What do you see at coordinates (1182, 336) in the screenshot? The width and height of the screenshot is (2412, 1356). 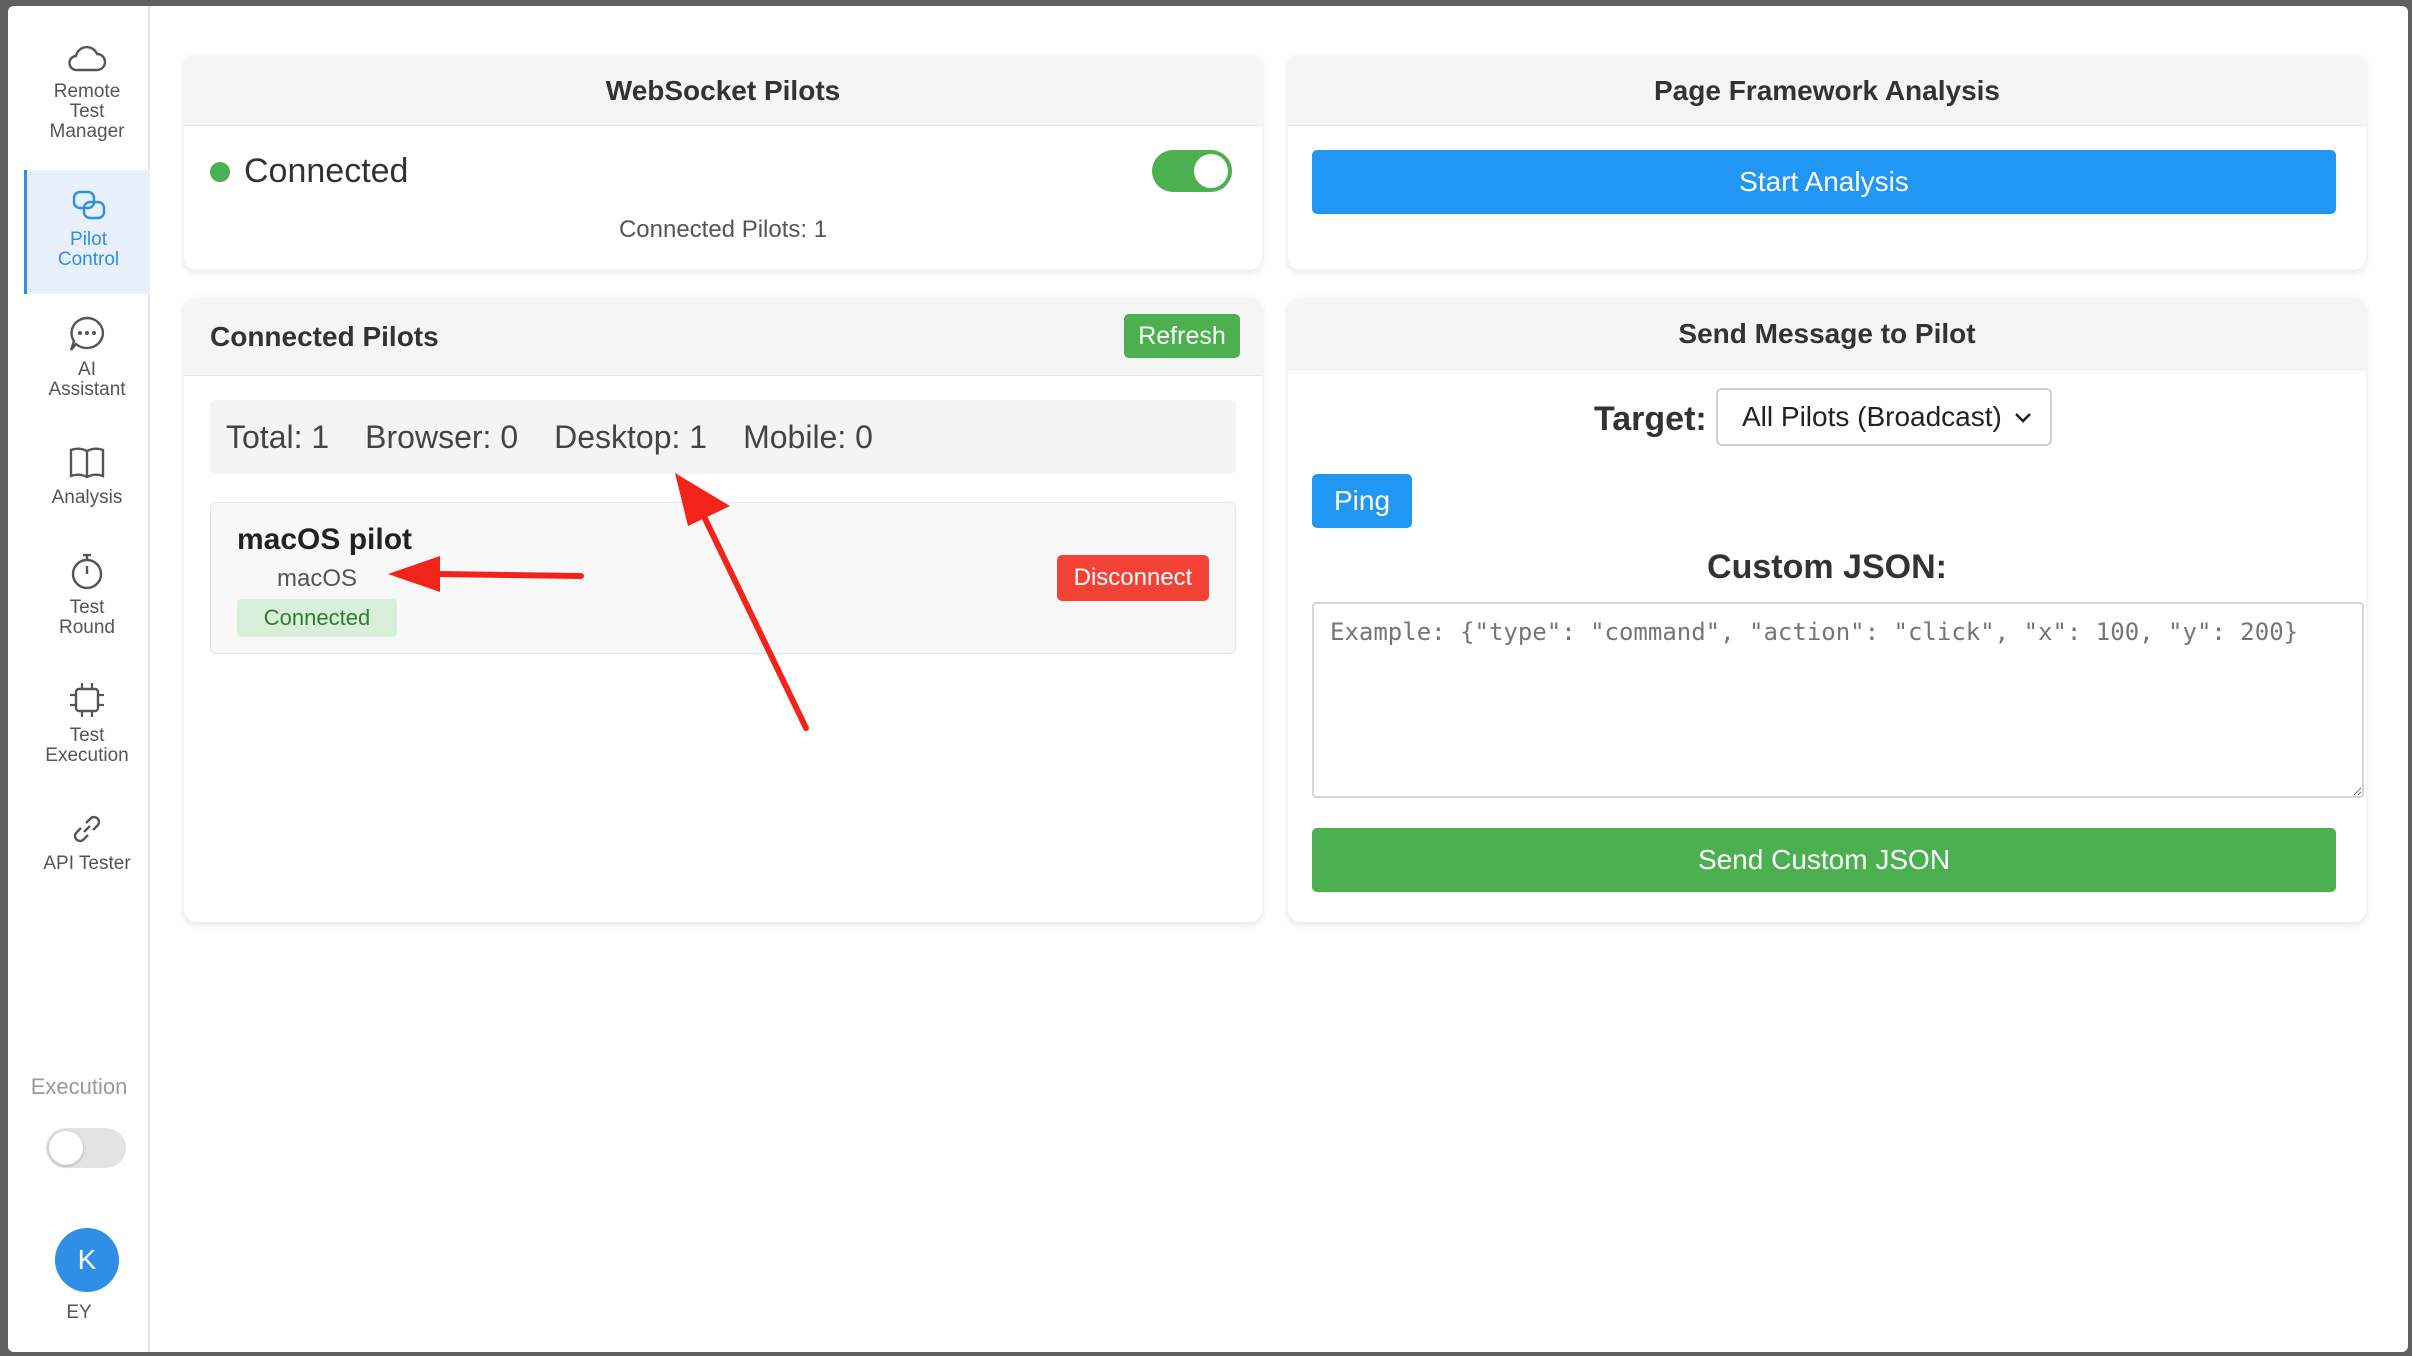 I see `refresh-button: Refresh` at bounding box center [1182, 336].